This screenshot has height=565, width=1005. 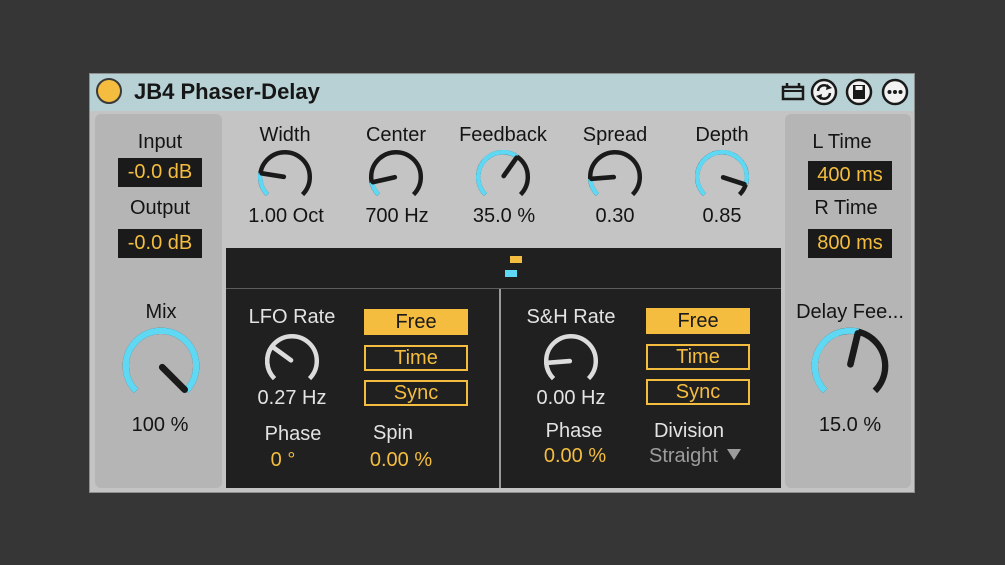 I want to click on sh-rate-label: S&H Rate, so click(x=571, y=317).